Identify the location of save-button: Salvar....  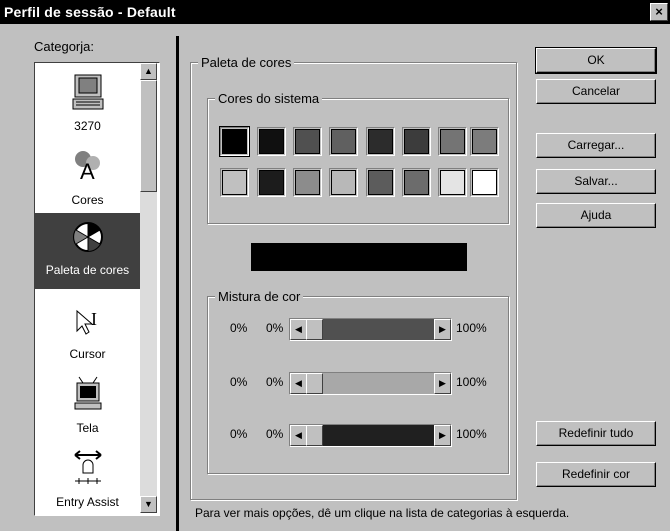
(596, 181).